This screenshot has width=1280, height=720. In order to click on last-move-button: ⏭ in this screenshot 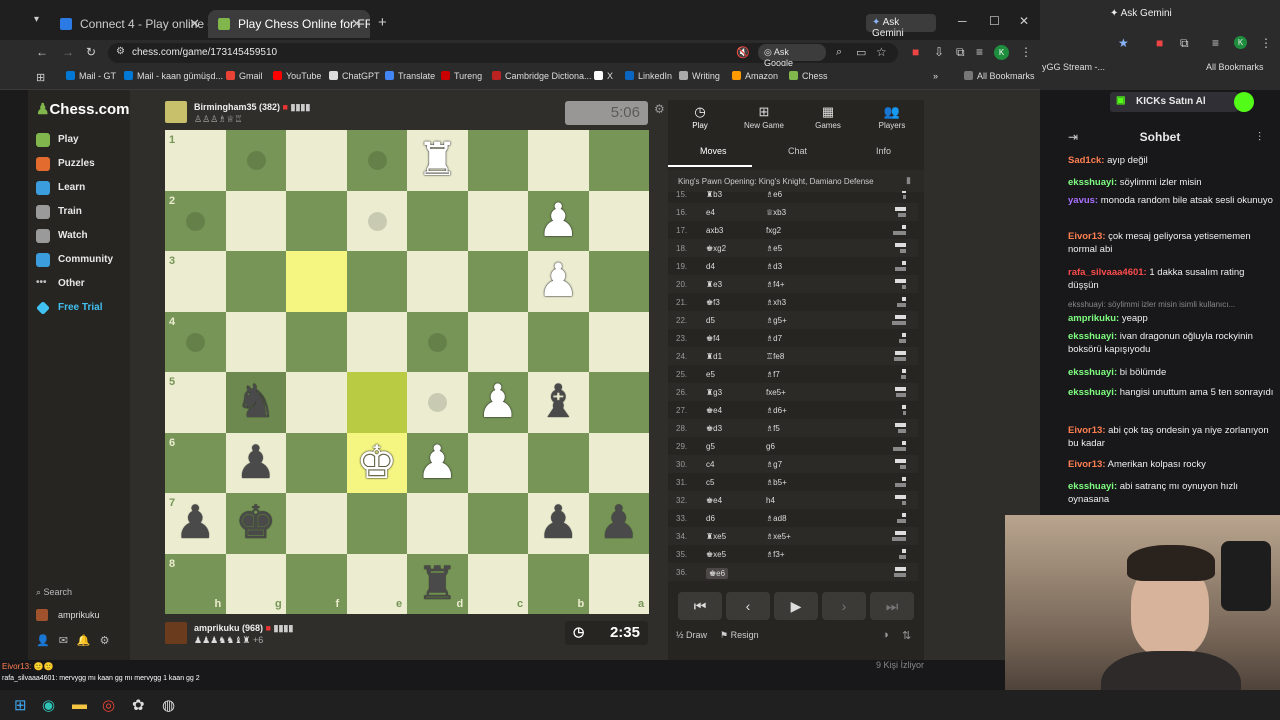, I will do `click(892, 606)`.